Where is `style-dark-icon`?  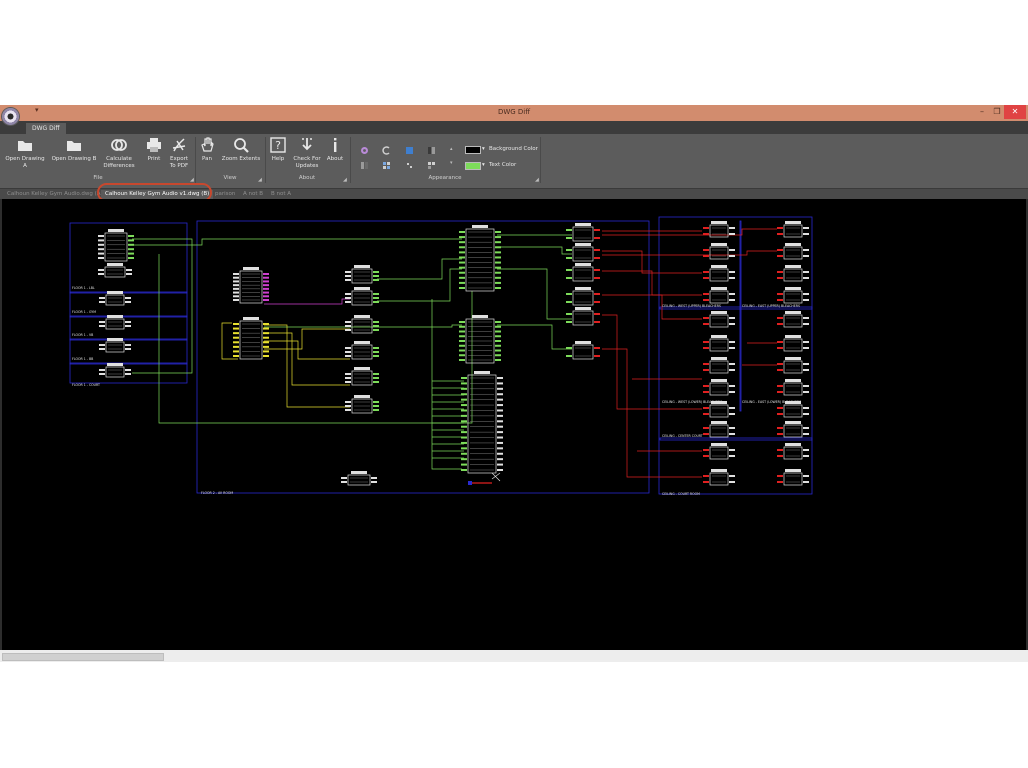
style-dark-icon is located at coordinates (431, 150).